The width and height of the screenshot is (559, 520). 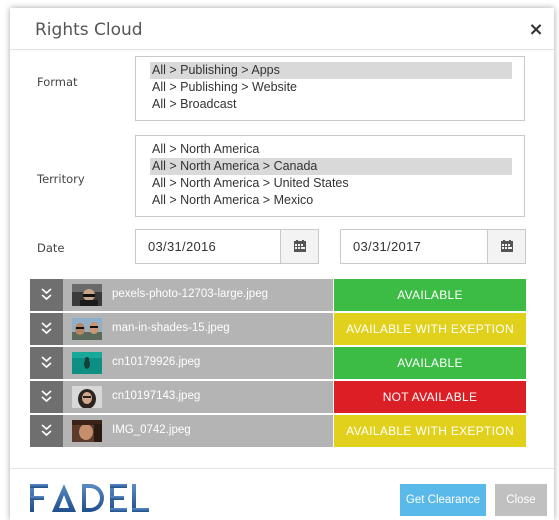 I want to click on asset-row: cn10197143.jpeg NOT AVAILABLE, so click(x=282, y=397).